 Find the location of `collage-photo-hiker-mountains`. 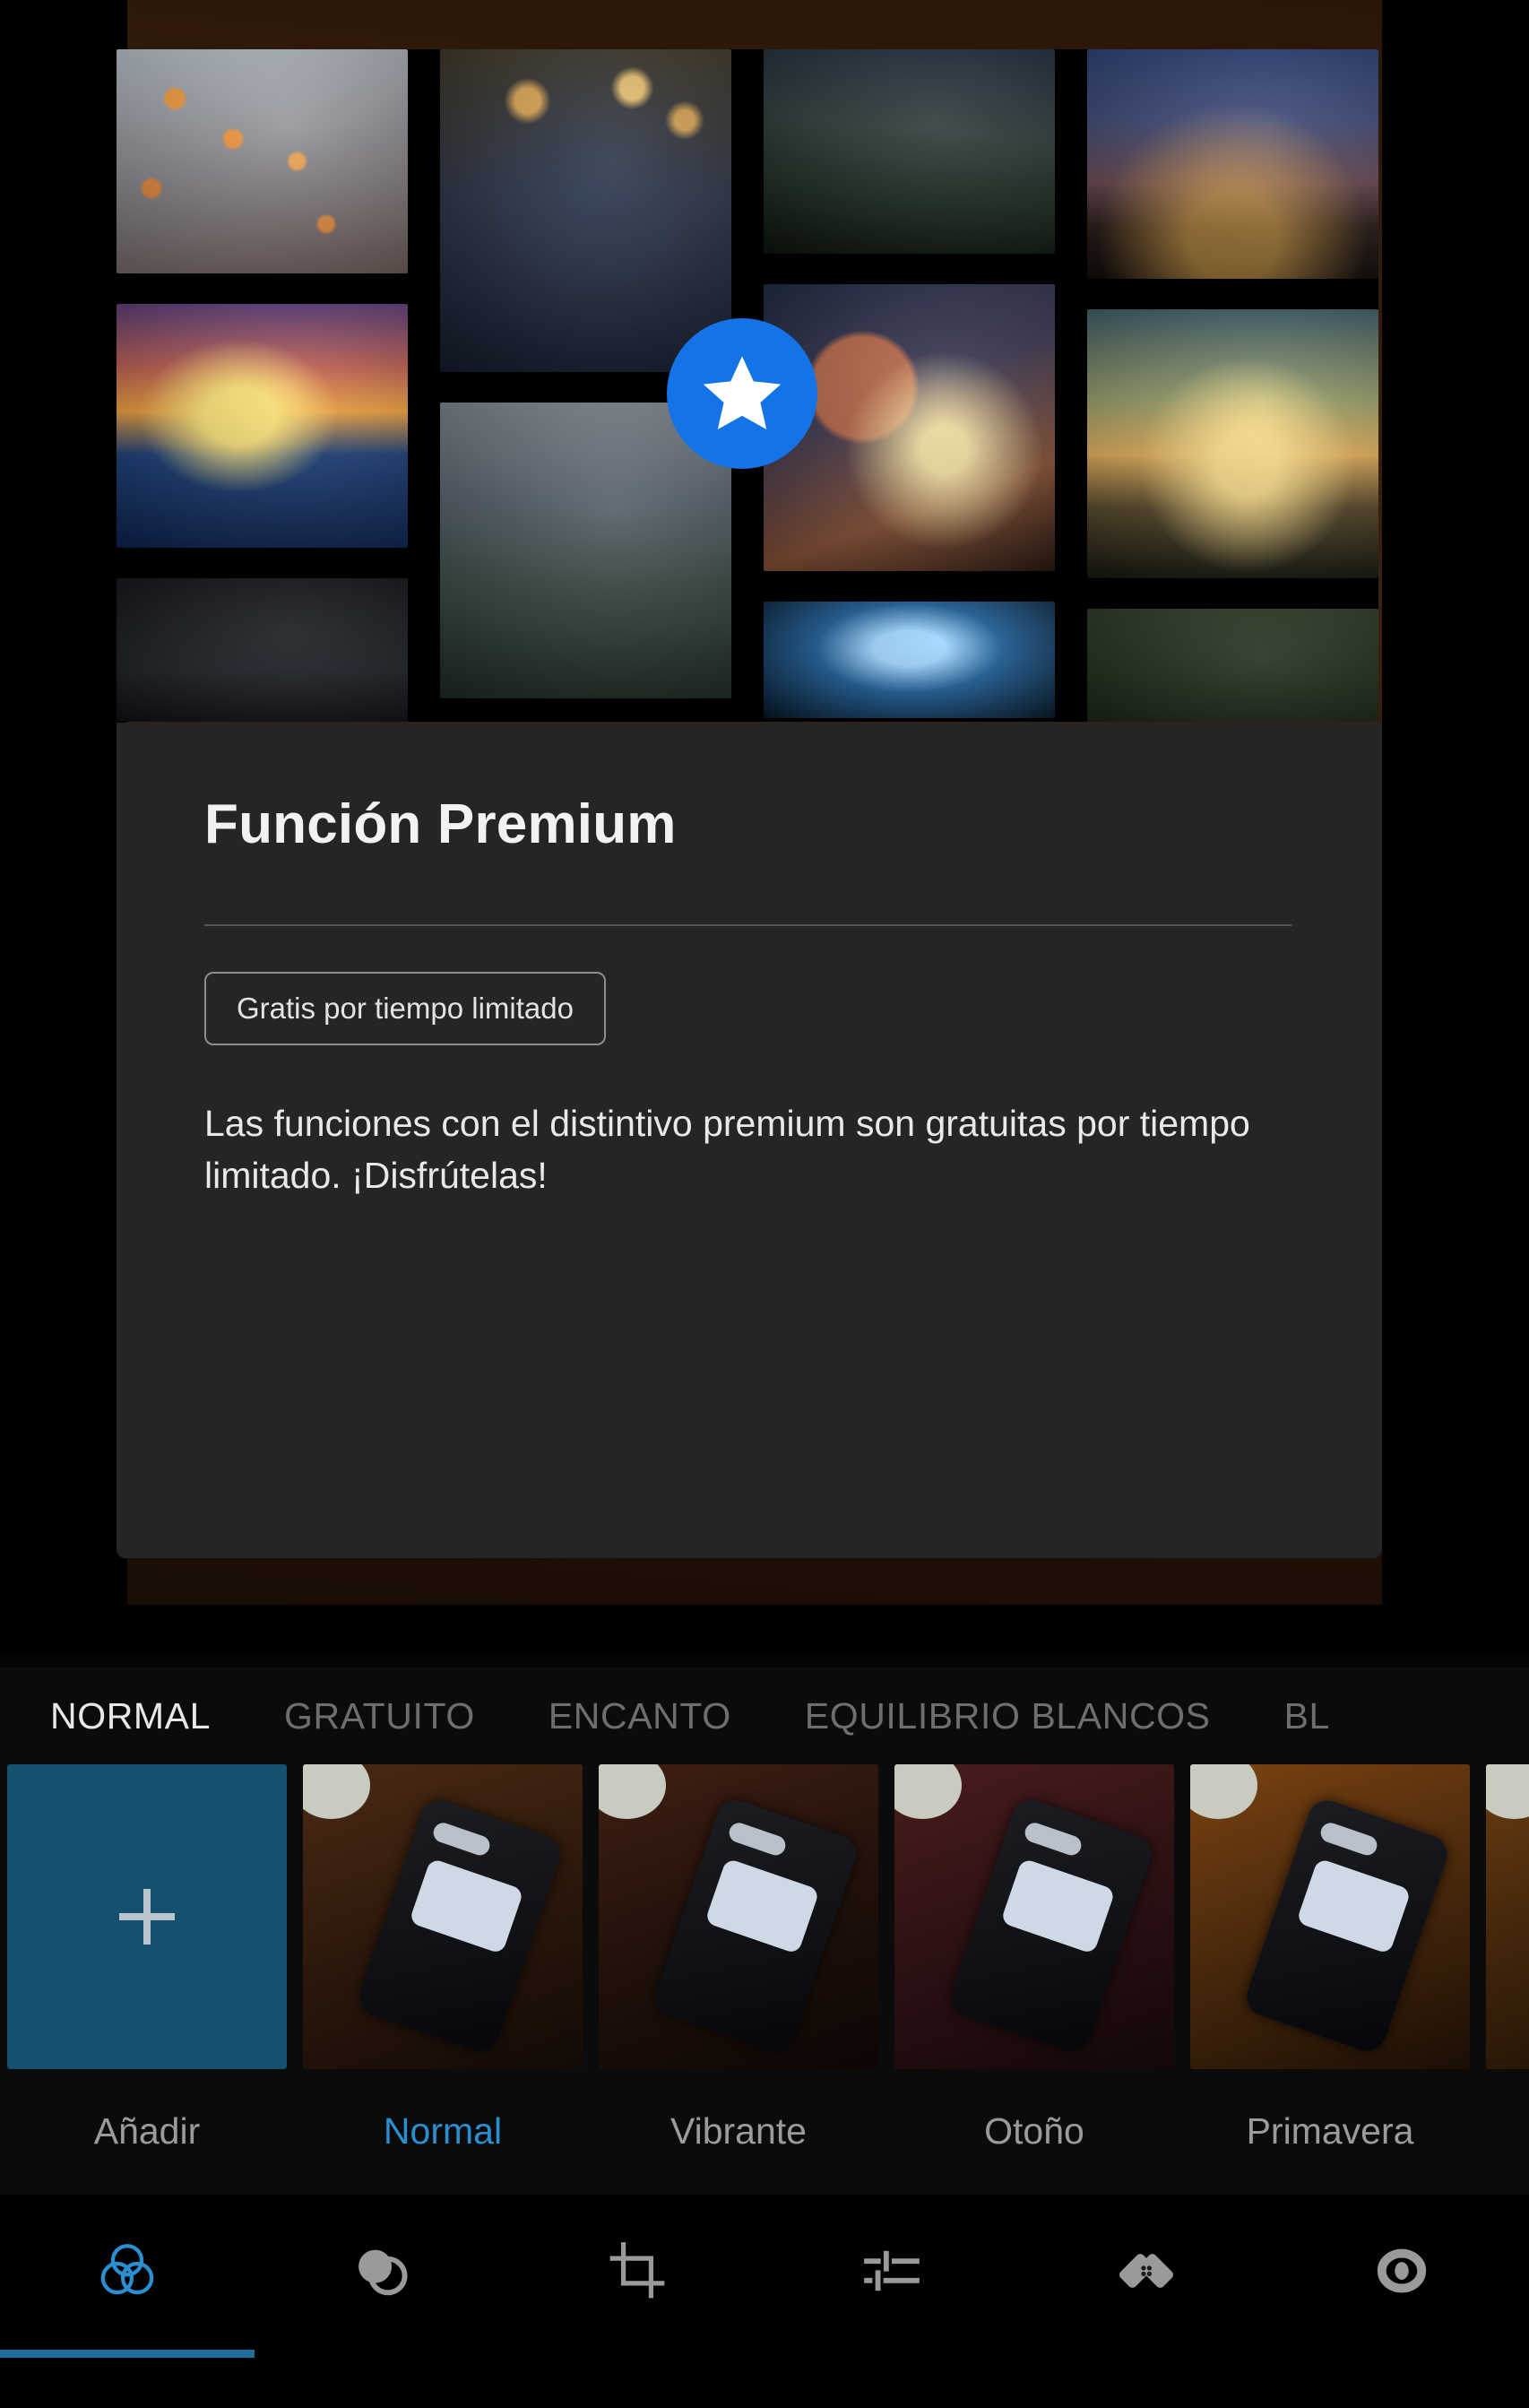

collage-photo-hiker-mountains is located at coordinates (585, 550).